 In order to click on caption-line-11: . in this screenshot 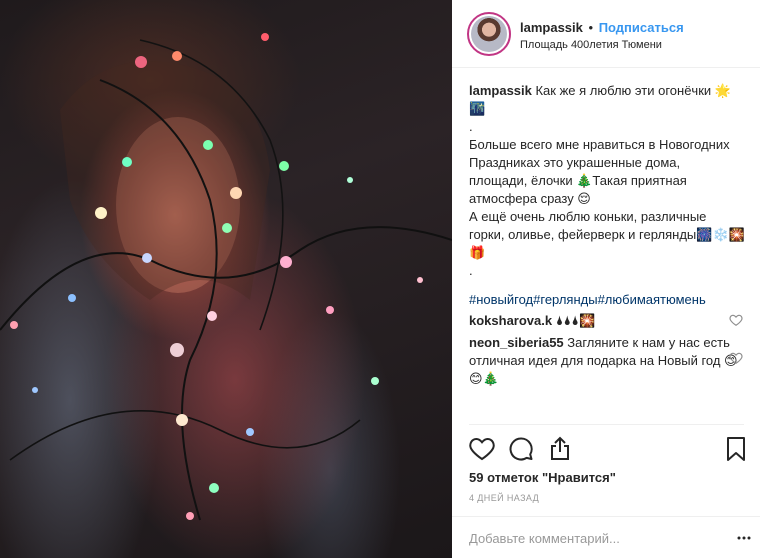, I will do `click(471, 270)`.